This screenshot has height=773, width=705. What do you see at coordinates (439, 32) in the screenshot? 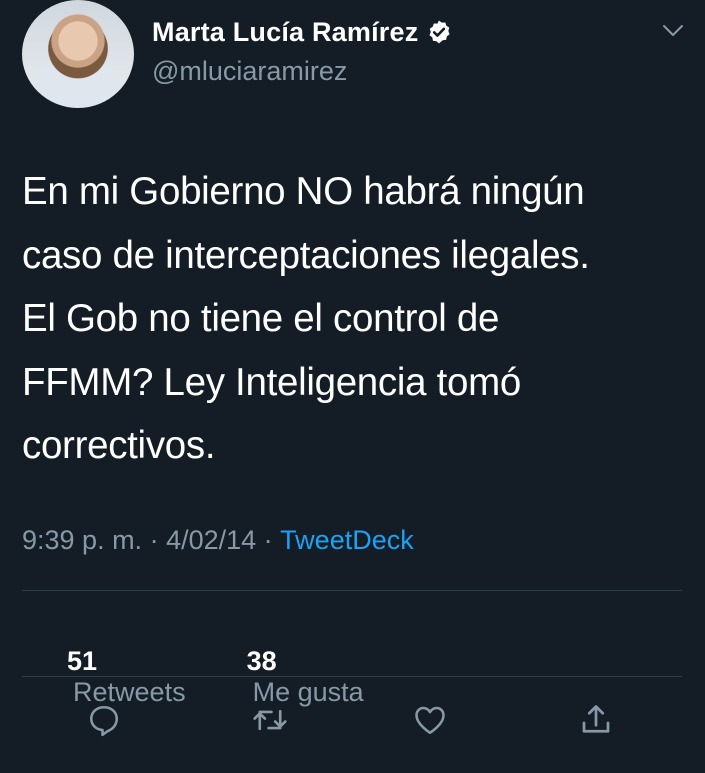
I see `verified-badge-icon` at bounding box center [439, 32].